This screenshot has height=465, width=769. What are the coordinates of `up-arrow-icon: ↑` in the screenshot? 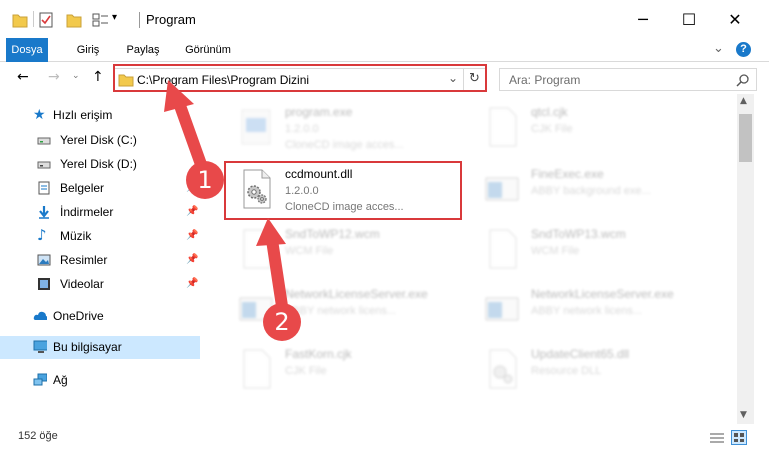 It's located at (98, 77).